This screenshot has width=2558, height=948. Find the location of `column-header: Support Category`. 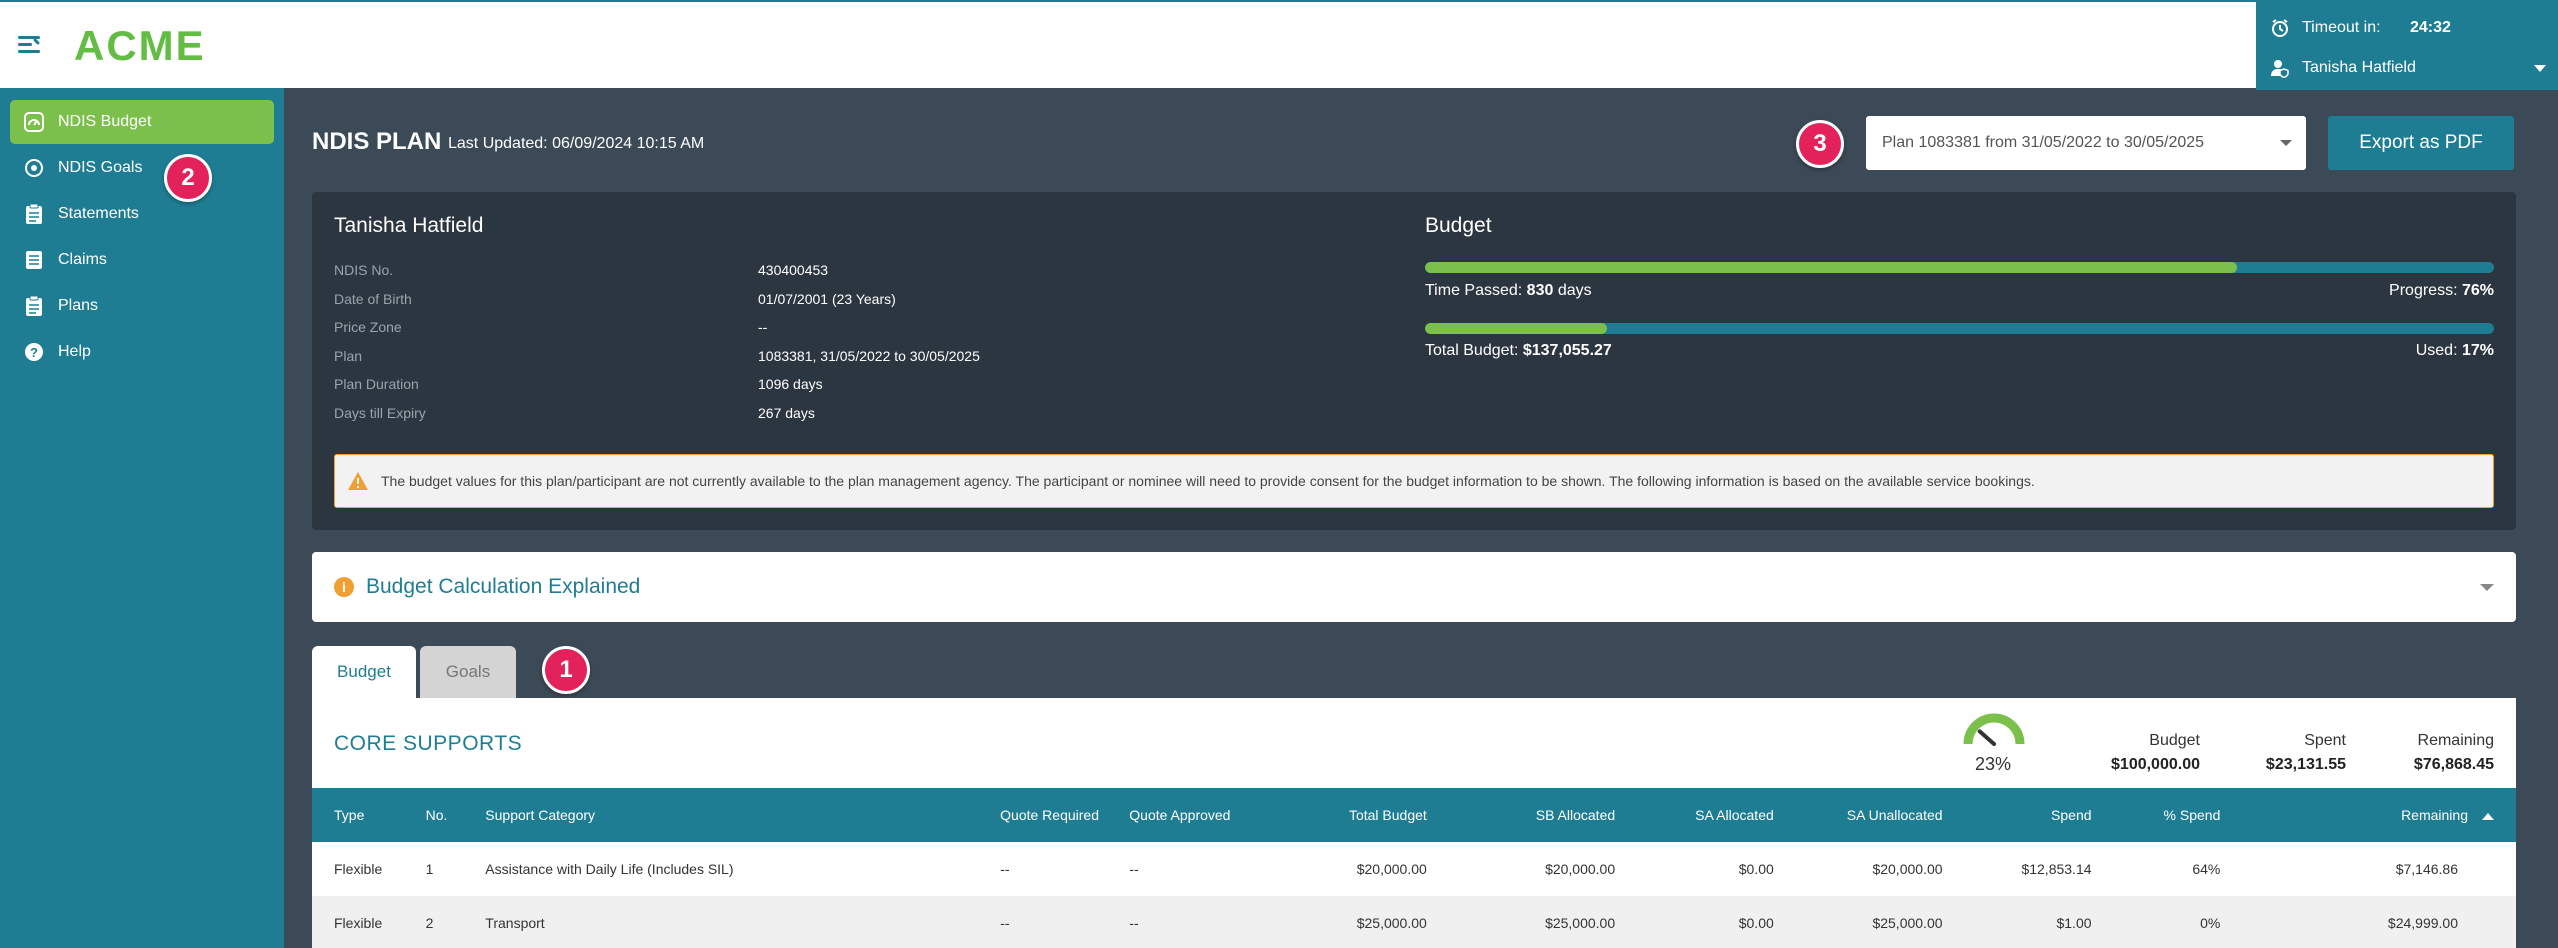

column-header: Support Category is located at coordinates (732, 815).